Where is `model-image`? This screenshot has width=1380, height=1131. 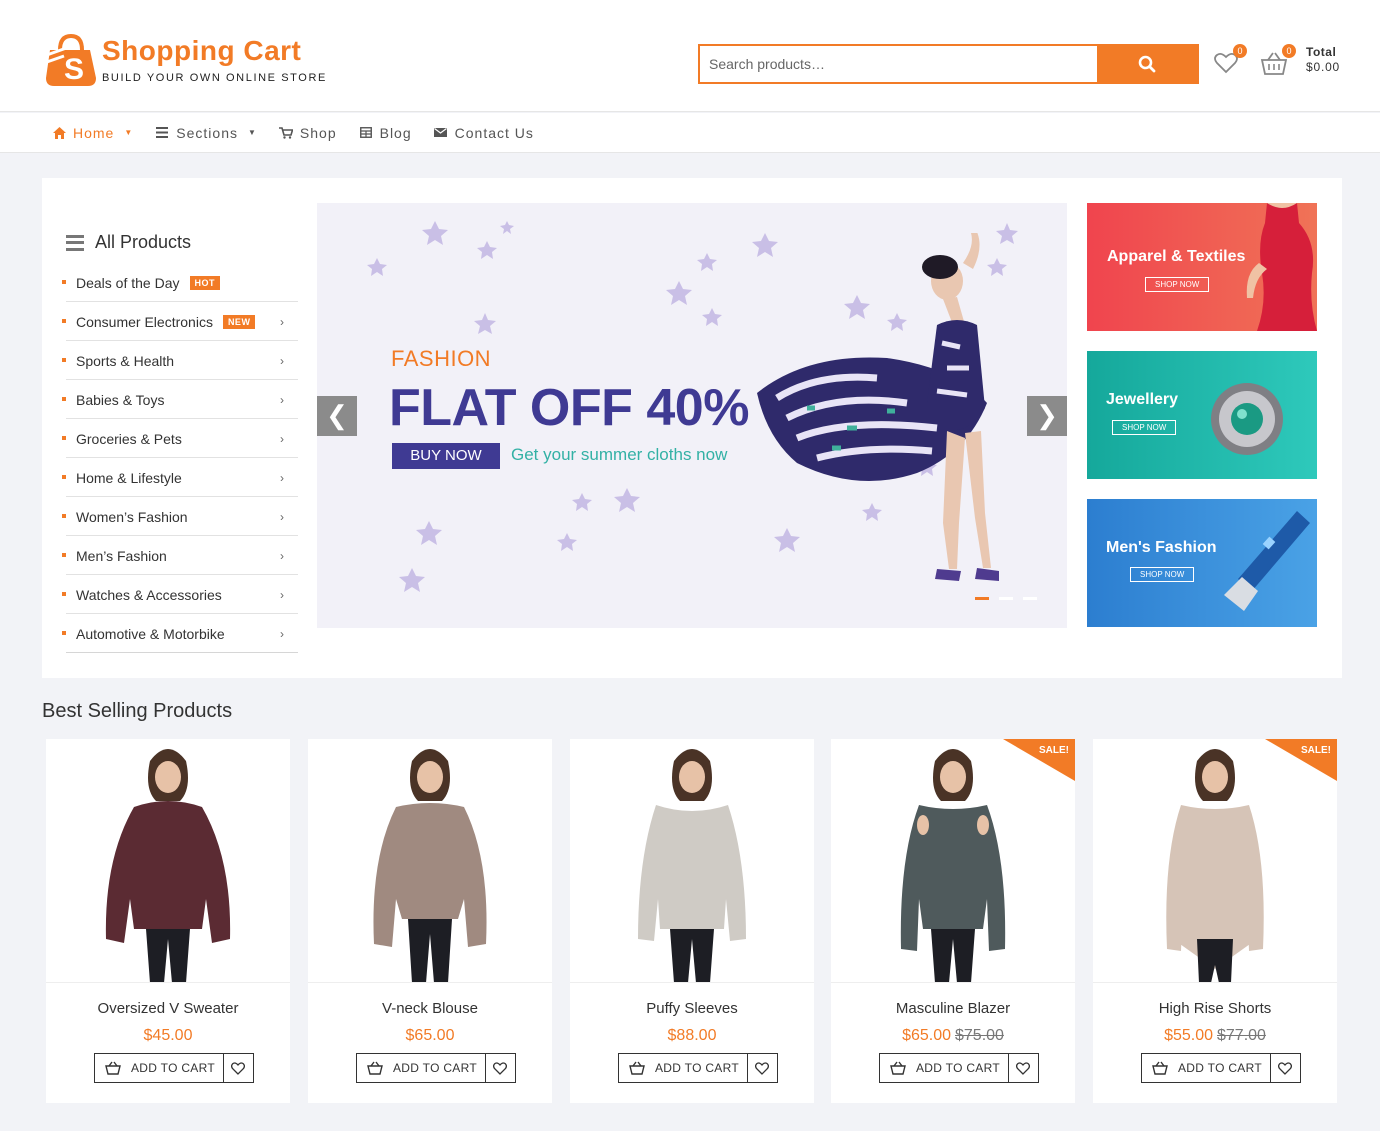 model-image is located at coordinates (878, 407).